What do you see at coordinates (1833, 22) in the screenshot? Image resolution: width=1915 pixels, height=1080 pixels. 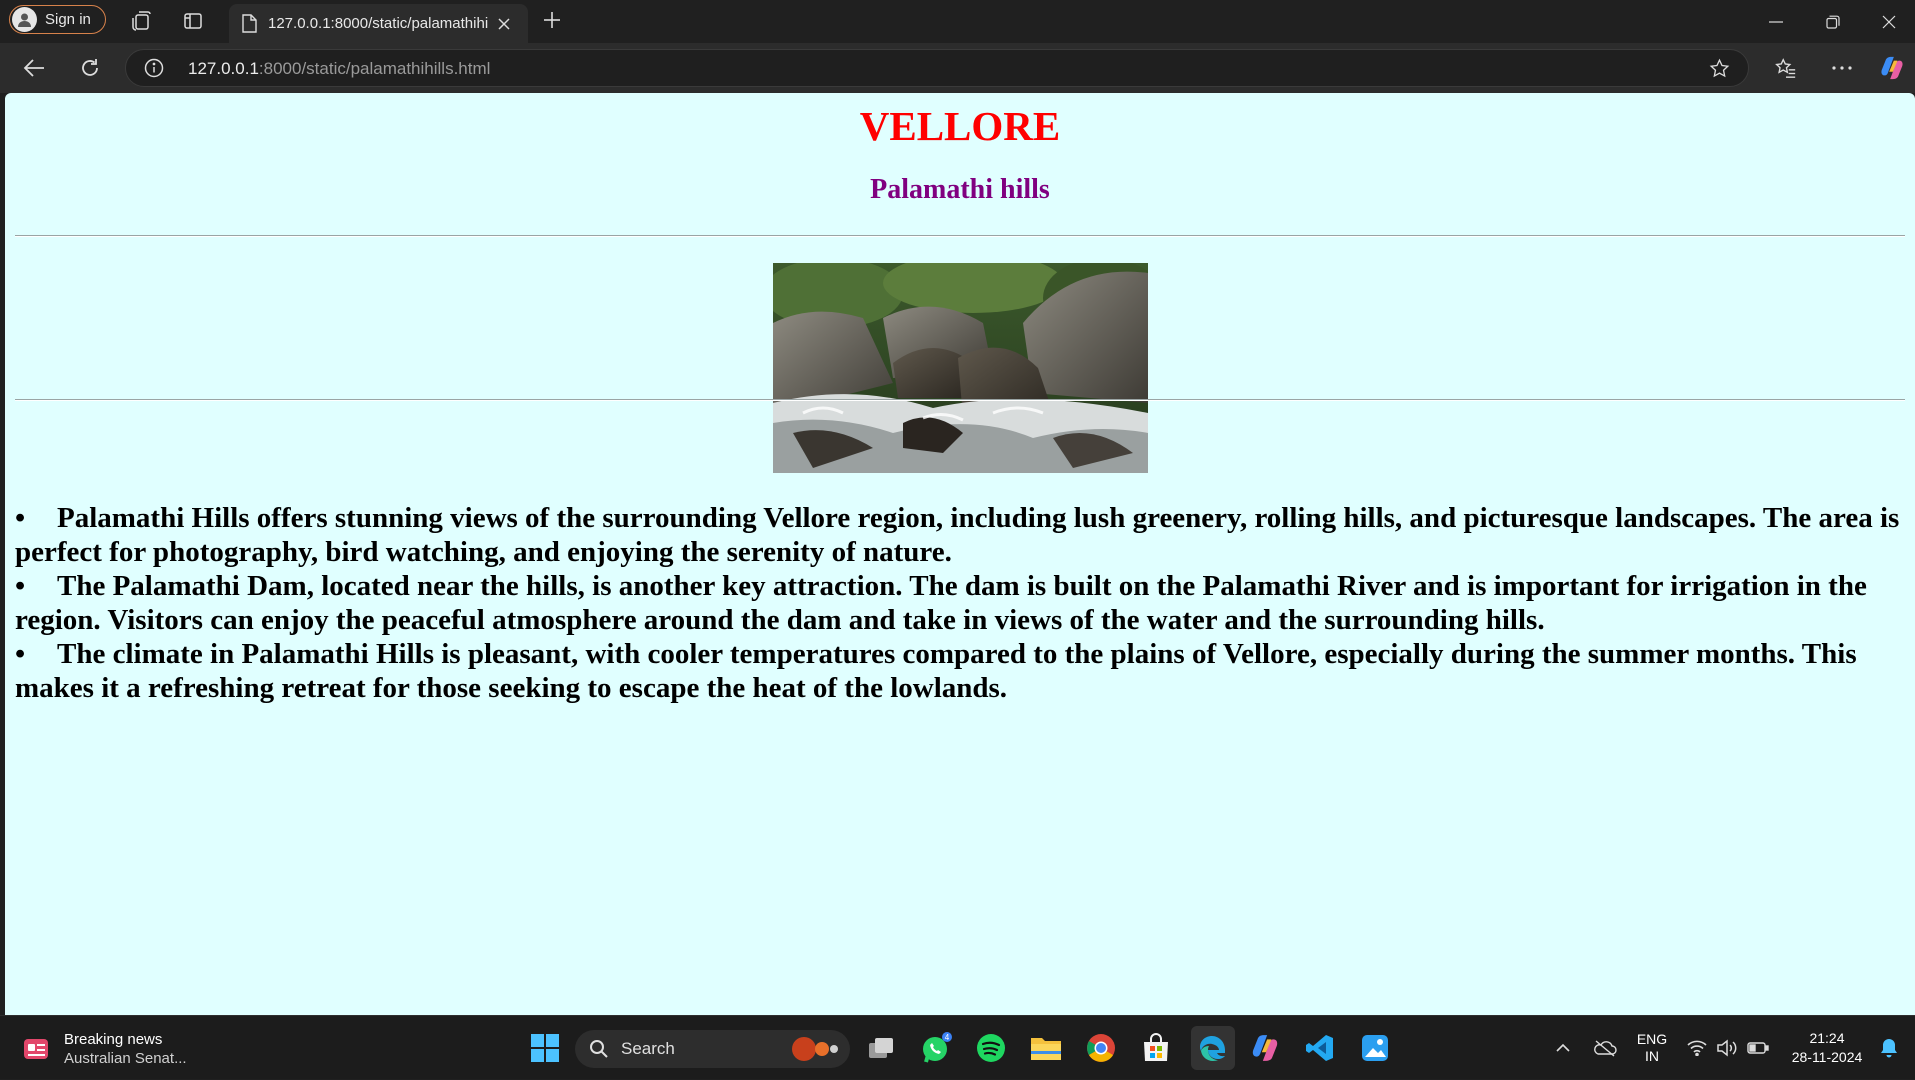 I see `restore-icon` at bounding box center [1833, 22].